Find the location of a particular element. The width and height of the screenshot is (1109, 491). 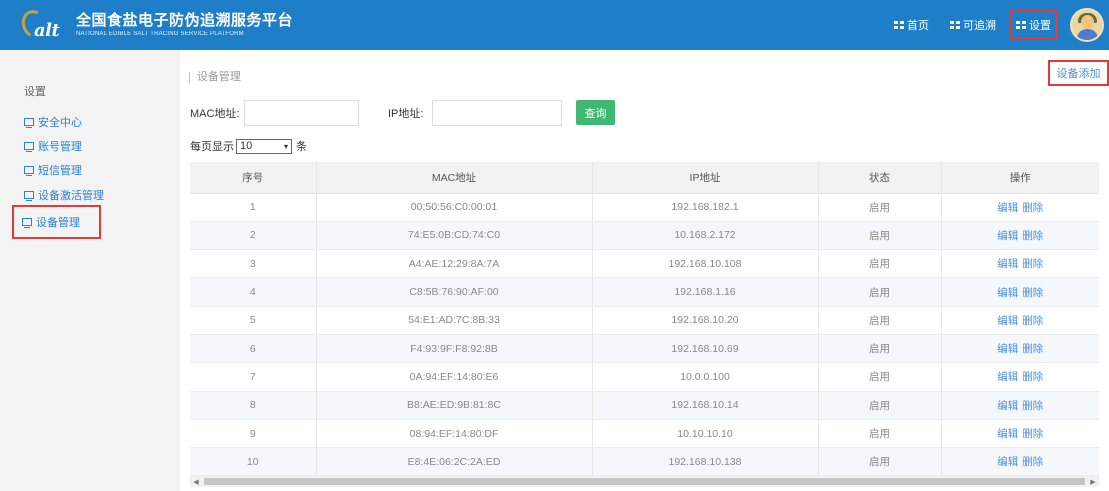

table-row: 6 F4:93:9F:F8:92:8B 192.168.10.69 启用 编辑 删除 is located at coordinates (644, 349).